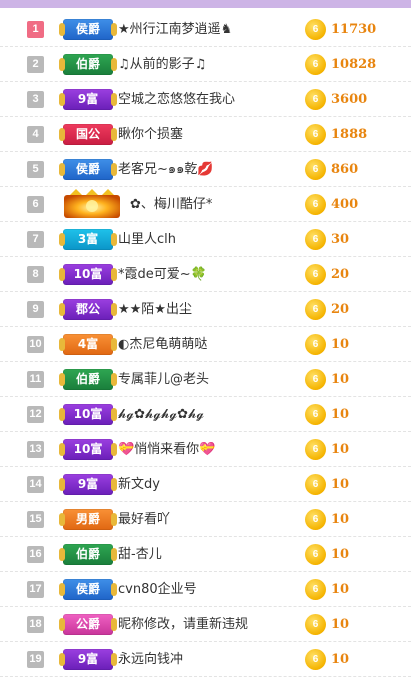 The height and width of the screenshot is (684, 411). I want to click on rank-title-badge: 公爵, so click(88, 624).